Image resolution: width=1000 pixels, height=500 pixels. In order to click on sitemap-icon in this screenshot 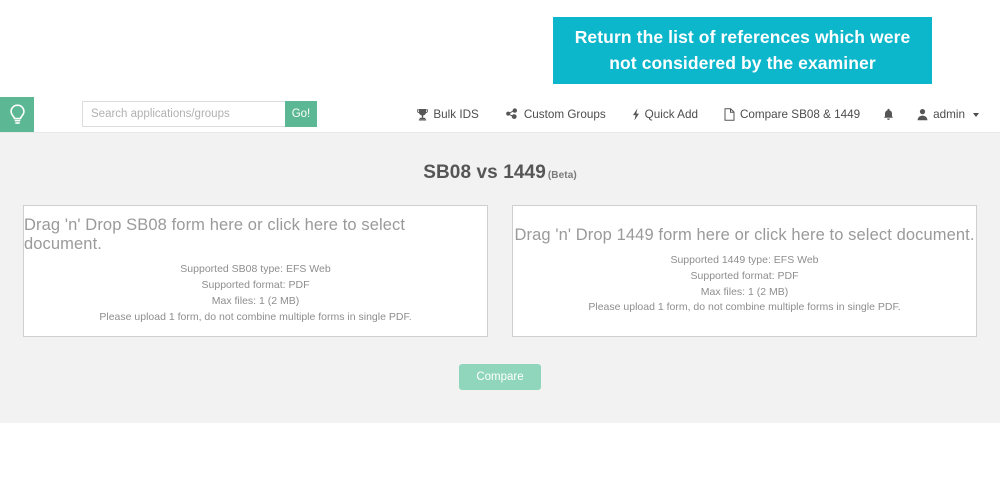, I will do `click(512, 114)`.